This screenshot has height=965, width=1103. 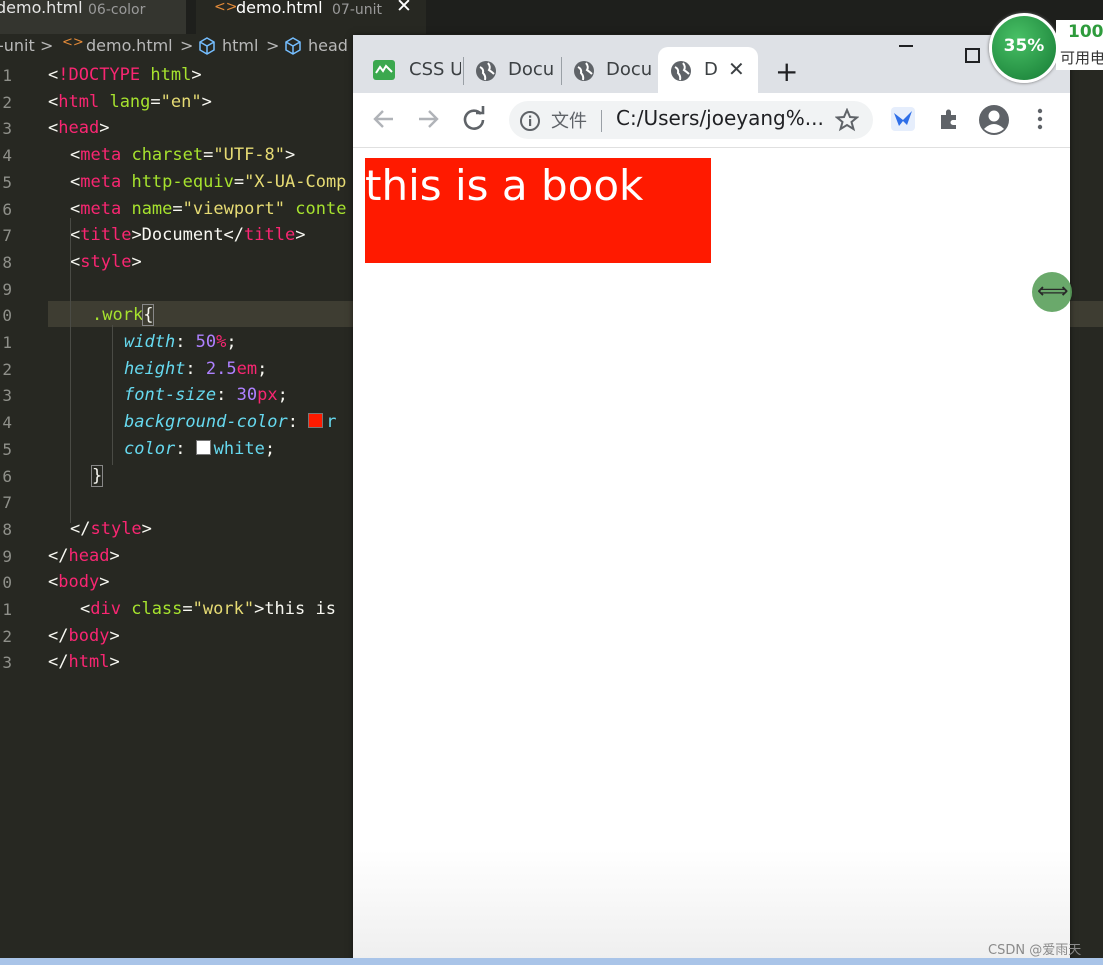 What do you see at coordinates (7, 316) in the screenshot?
I see `line-number: 0` at bounding box center [7, 316].